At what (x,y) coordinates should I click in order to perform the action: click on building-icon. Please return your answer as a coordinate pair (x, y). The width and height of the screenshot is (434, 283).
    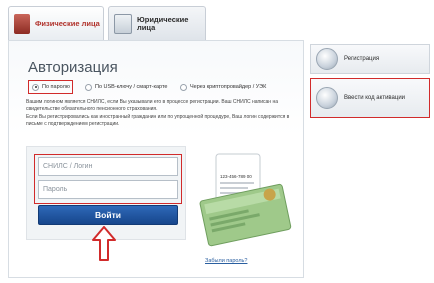
    Looking at the image, I should click on (123, 23).